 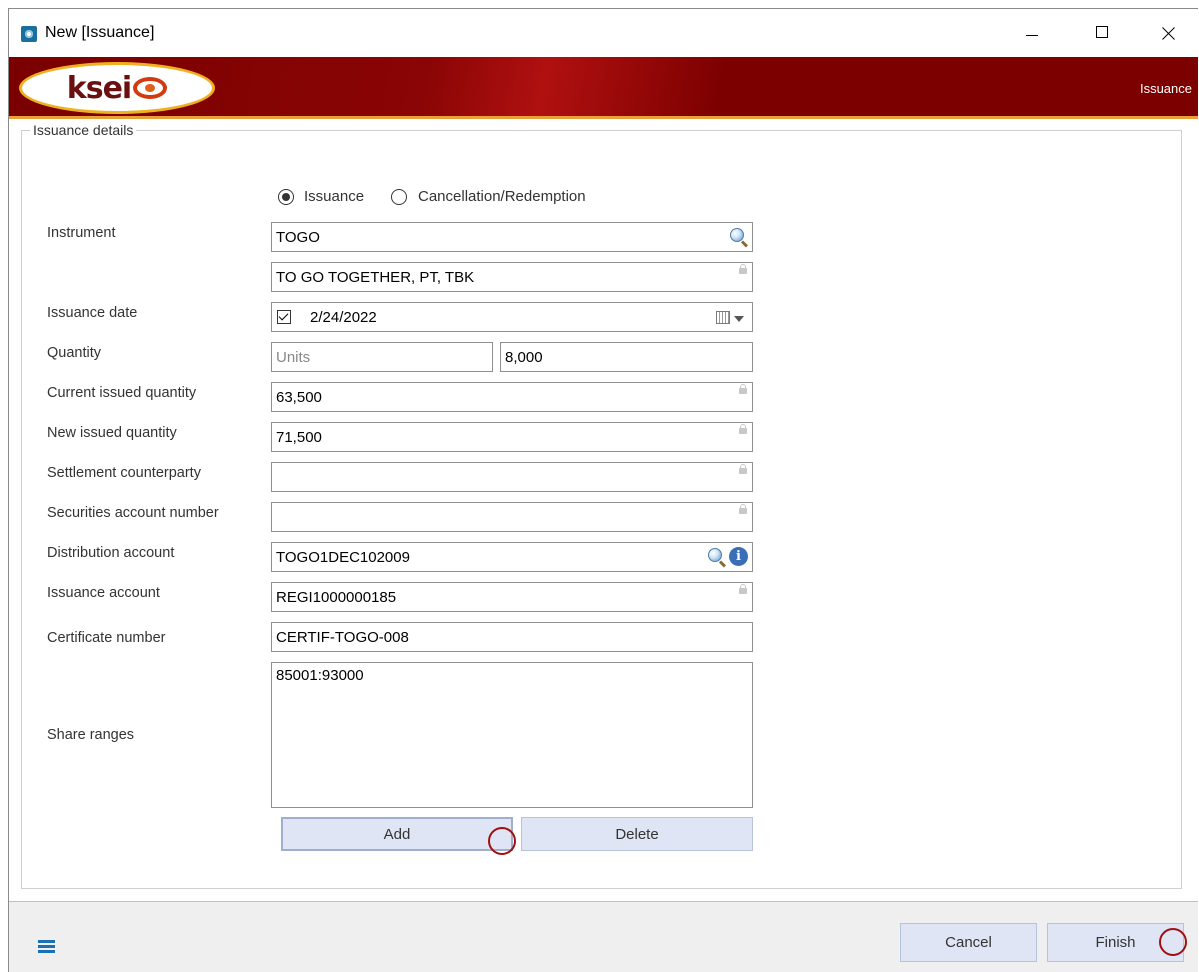 I want to click on issuance-date-value: 2/24/2022, so click(x=343, y=317).